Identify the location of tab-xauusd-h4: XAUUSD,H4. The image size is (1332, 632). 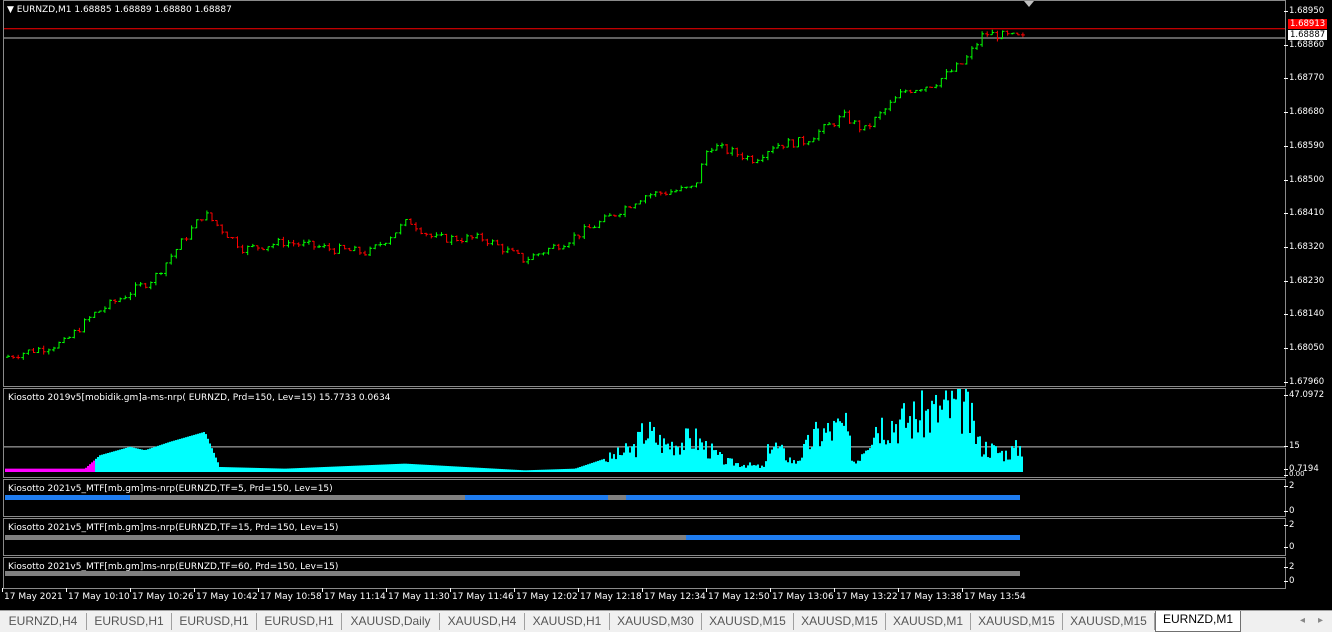
(482, 621).